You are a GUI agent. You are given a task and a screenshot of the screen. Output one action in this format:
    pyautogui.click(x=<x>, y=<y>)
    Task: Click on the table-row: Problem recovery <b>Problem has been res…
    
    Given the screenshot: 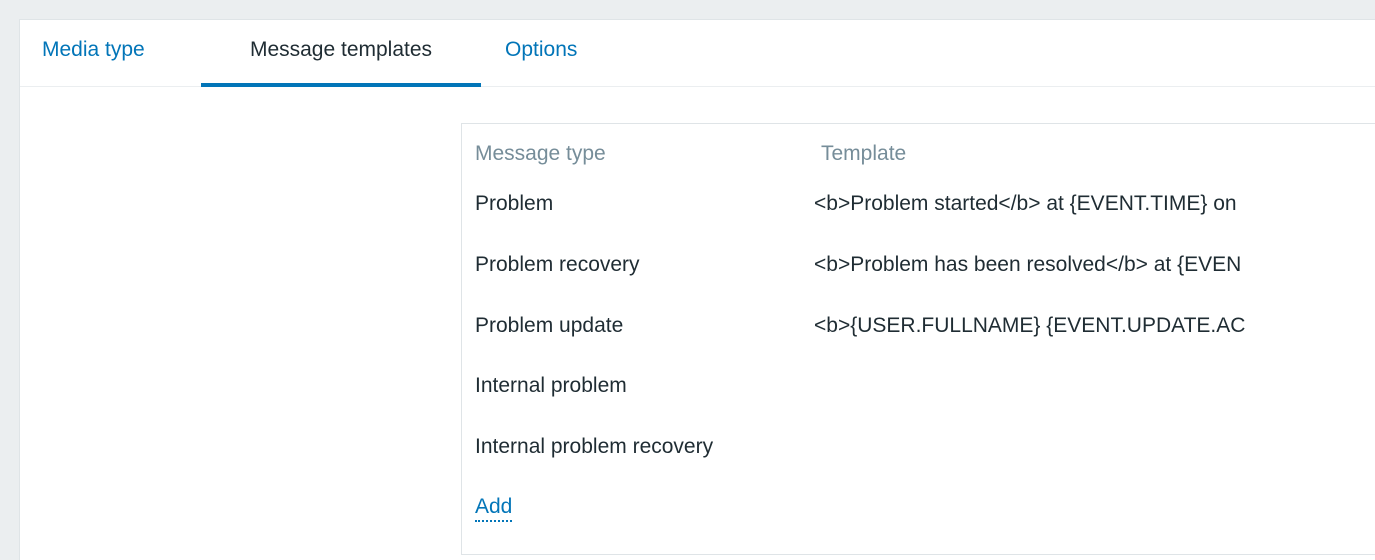 What is the action you would take?
    pyautogui.click(x=918, y=273)
    